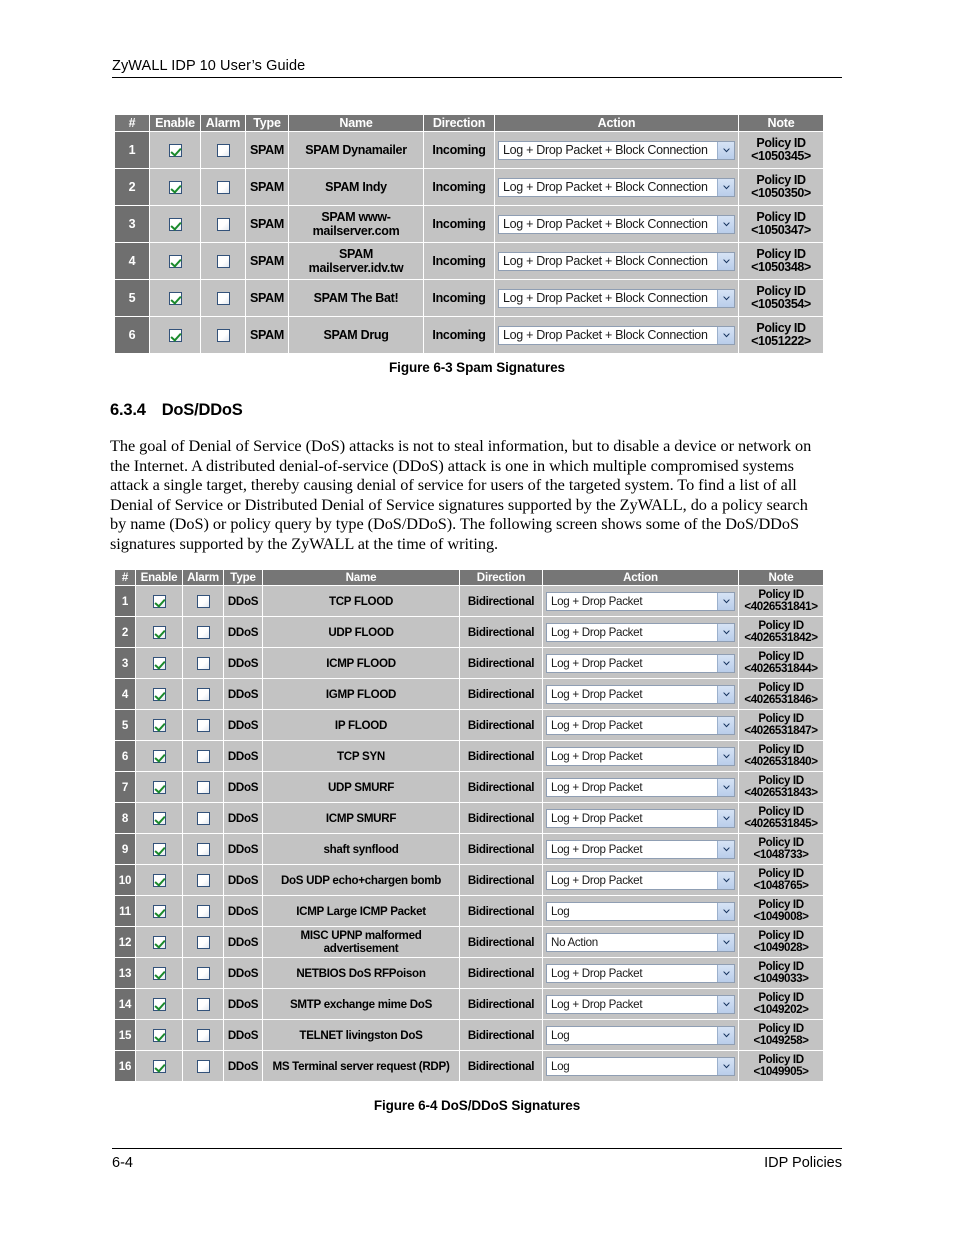 The width and height of the screenshot is (954, 1235). I want to click on enable-cell, so click(159, 756).